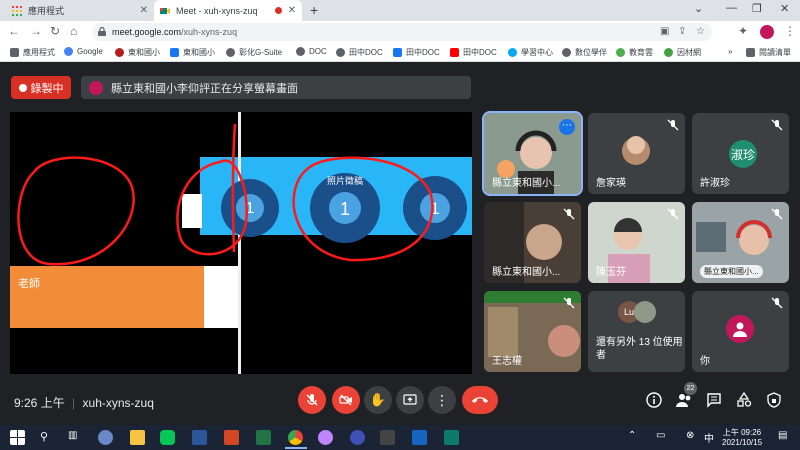 This screenshot has width=800, height=450. What do you see at coordinates (80, 10) in the screenshot?
I see `tab-apps: 應用程式 ✕` at bounding box center [80, 10].